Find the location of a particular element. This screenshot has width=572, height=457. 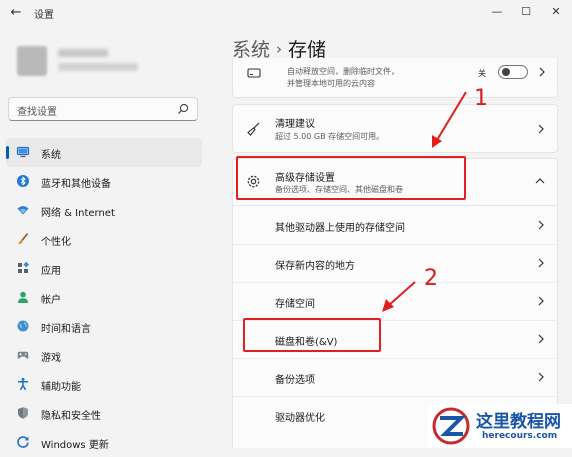

sub-item-label: 存储空间 is located at coordinates (295, 304).